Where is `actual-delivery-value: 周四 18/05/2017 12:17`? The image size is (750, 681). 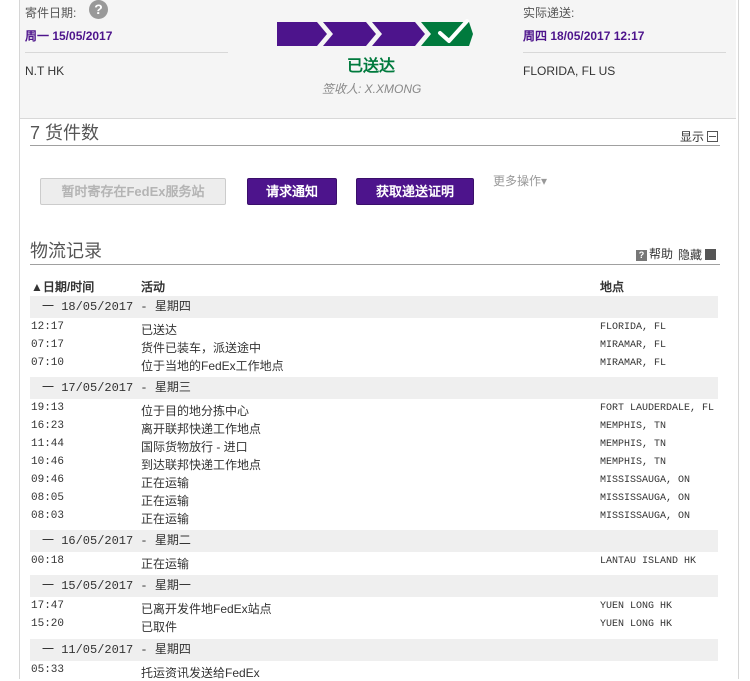
actual-delivery-value: 周四 18/05/2017 12:17 is located at coordinates (584, 36).